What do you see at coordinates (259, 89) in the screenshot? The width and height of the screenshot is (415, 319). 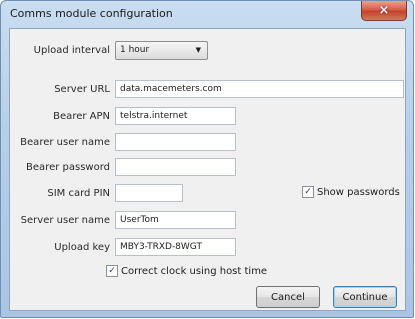 I see `server-url-input: data.macemeters.com` at bounding box center [259, 89].